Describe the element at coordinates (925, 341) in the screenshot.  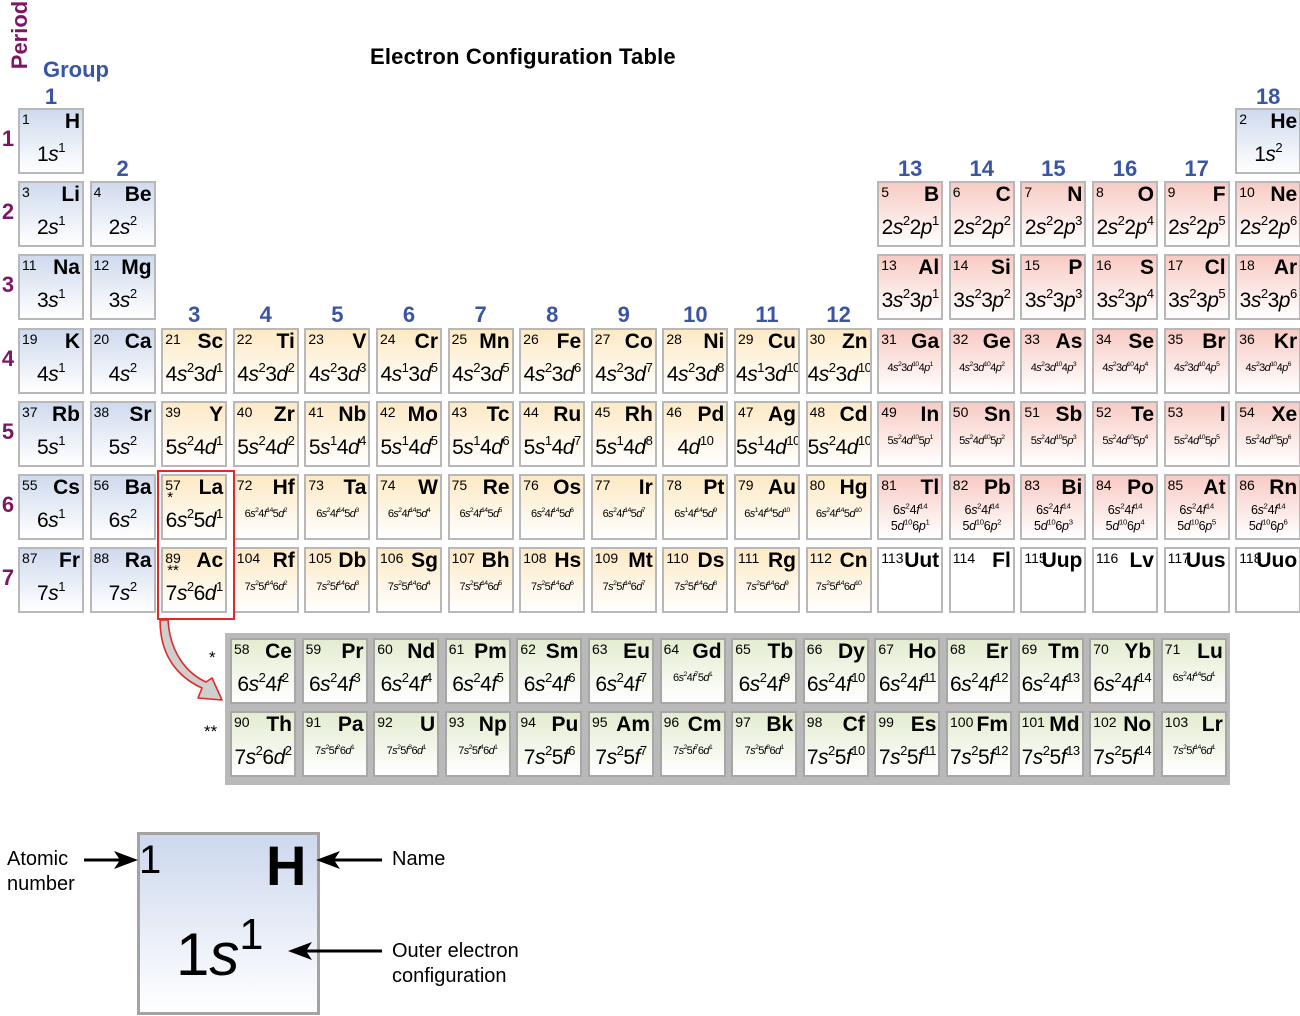
I see `element-symbol: Ga` at that location.